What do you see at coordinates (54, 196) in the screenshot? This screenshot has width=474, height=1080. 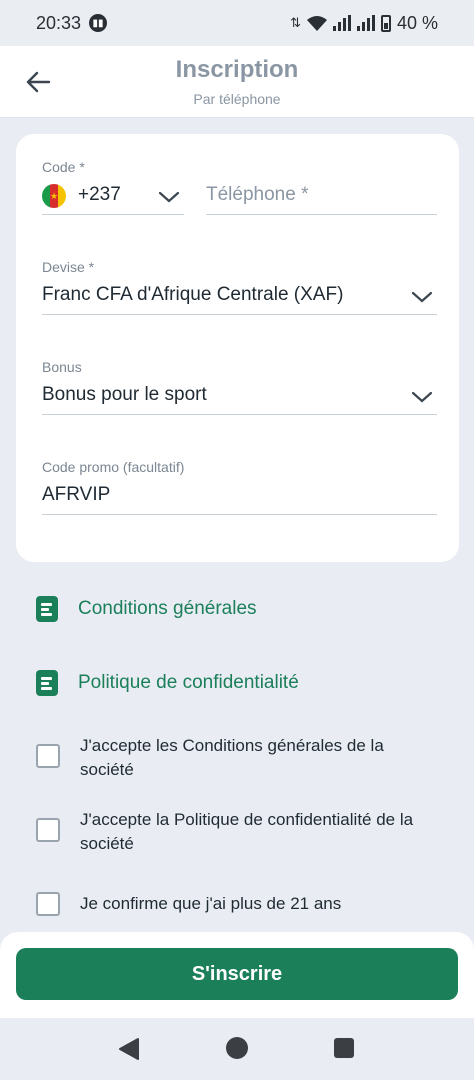 I see `cameroon-flag-icon: ★` at bounding box center [54, 196].